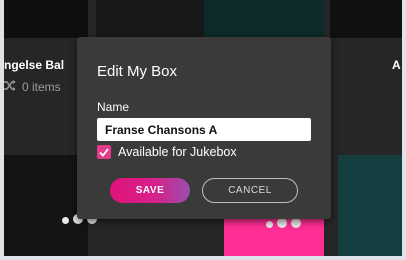  Describe the element at coordinates (10, 87) in the screenshot. I see `shuffle-icon` at that location.